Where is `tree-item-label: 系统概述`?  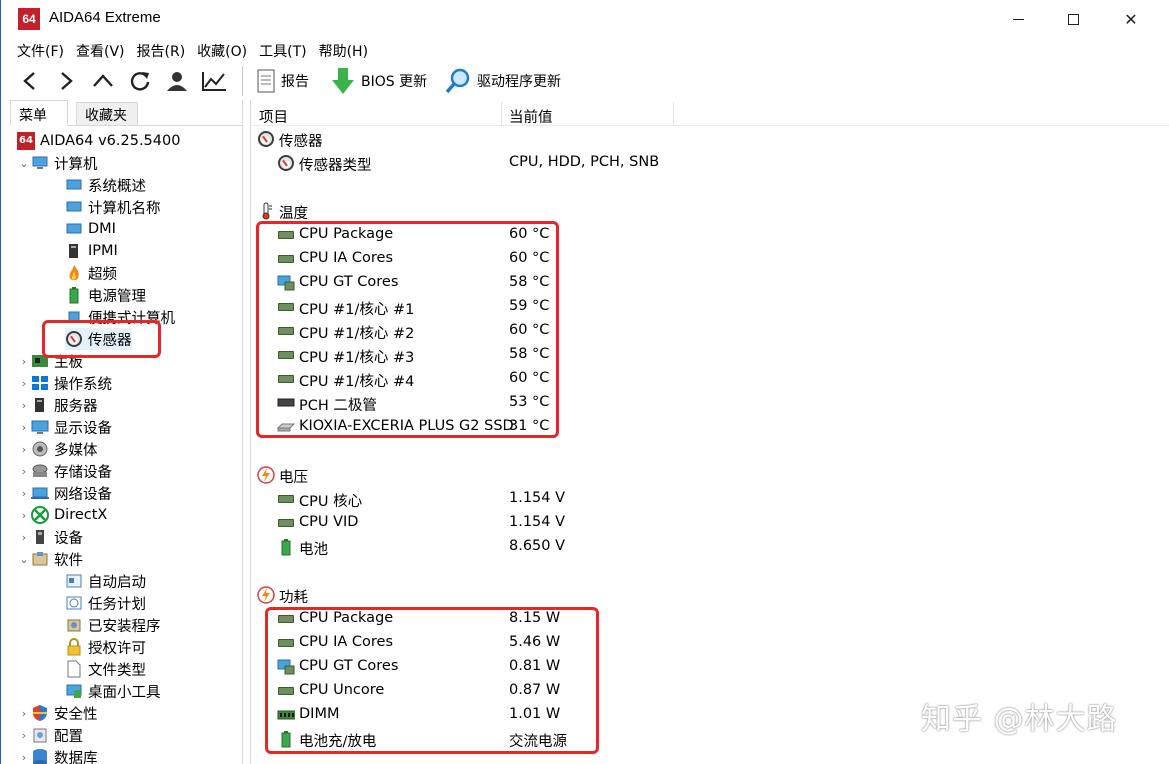 tree-item-label: 系统概述 is located at coordinates (117, 186).